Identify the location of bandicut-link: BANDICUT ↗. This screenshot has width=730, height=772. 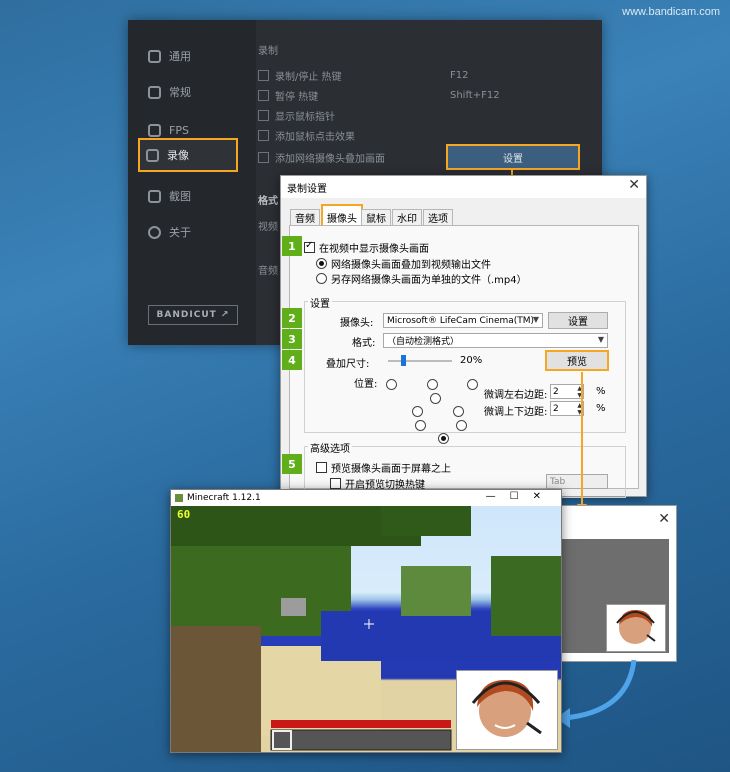
(193, 315).